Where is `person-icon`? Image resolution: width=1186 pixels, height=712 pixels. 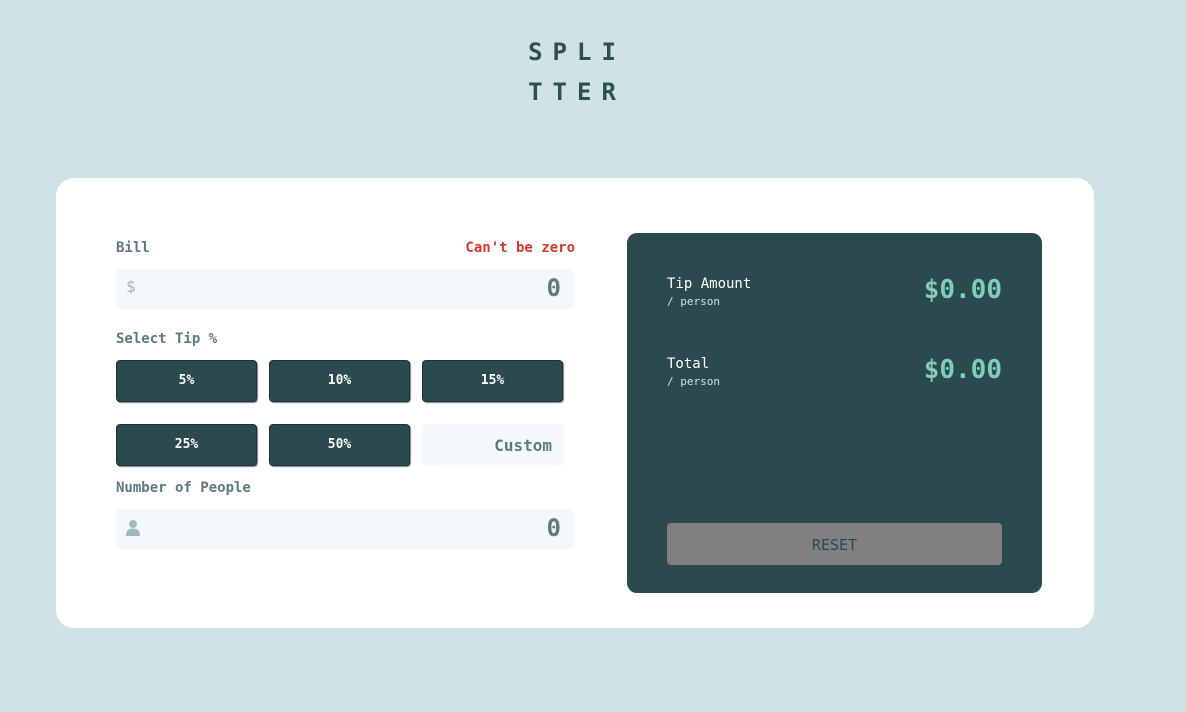
person-icon is located at coordinates (133, 528).